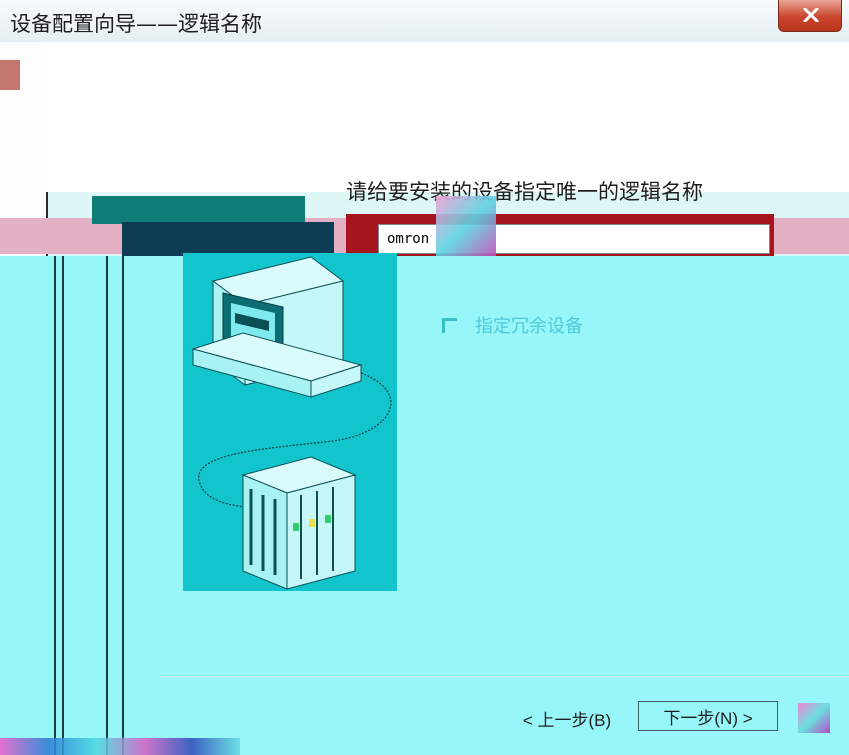  I want to click on window-title: 设备配置向导——逻辑名称, so click(136, 24).